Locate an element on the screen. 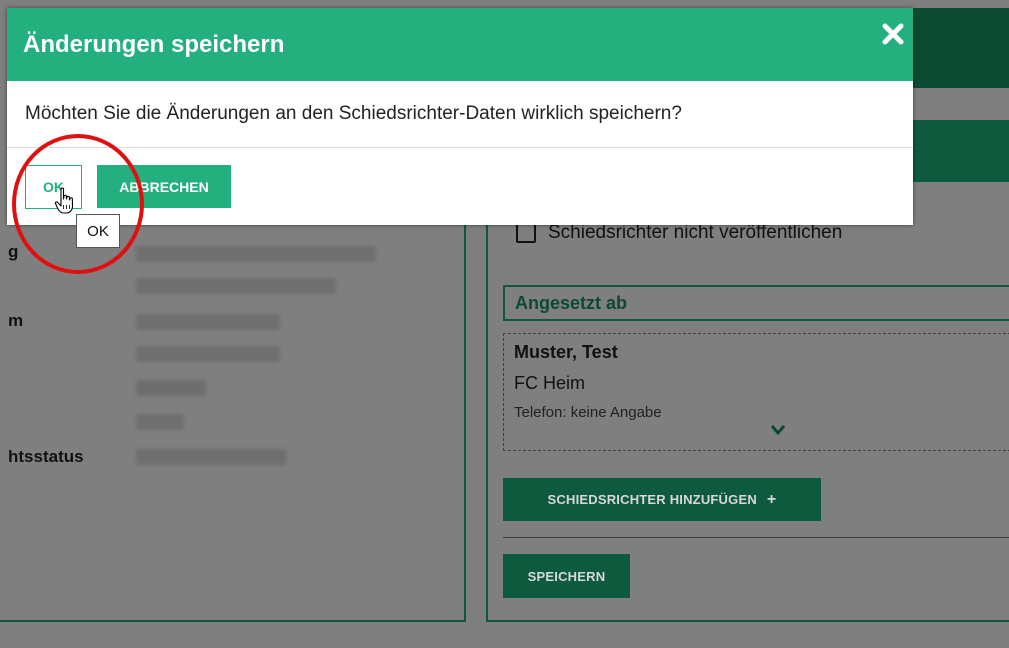  referee-name: Muster, Test is located at coordinates (566, 352).